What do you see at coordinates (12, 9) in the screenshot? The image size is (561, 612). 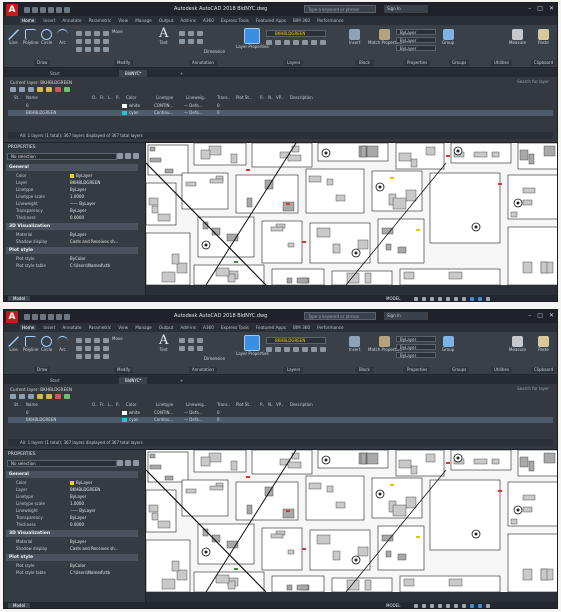 I see `autocad-logo-icon: A` at bounding box center [12, 9].